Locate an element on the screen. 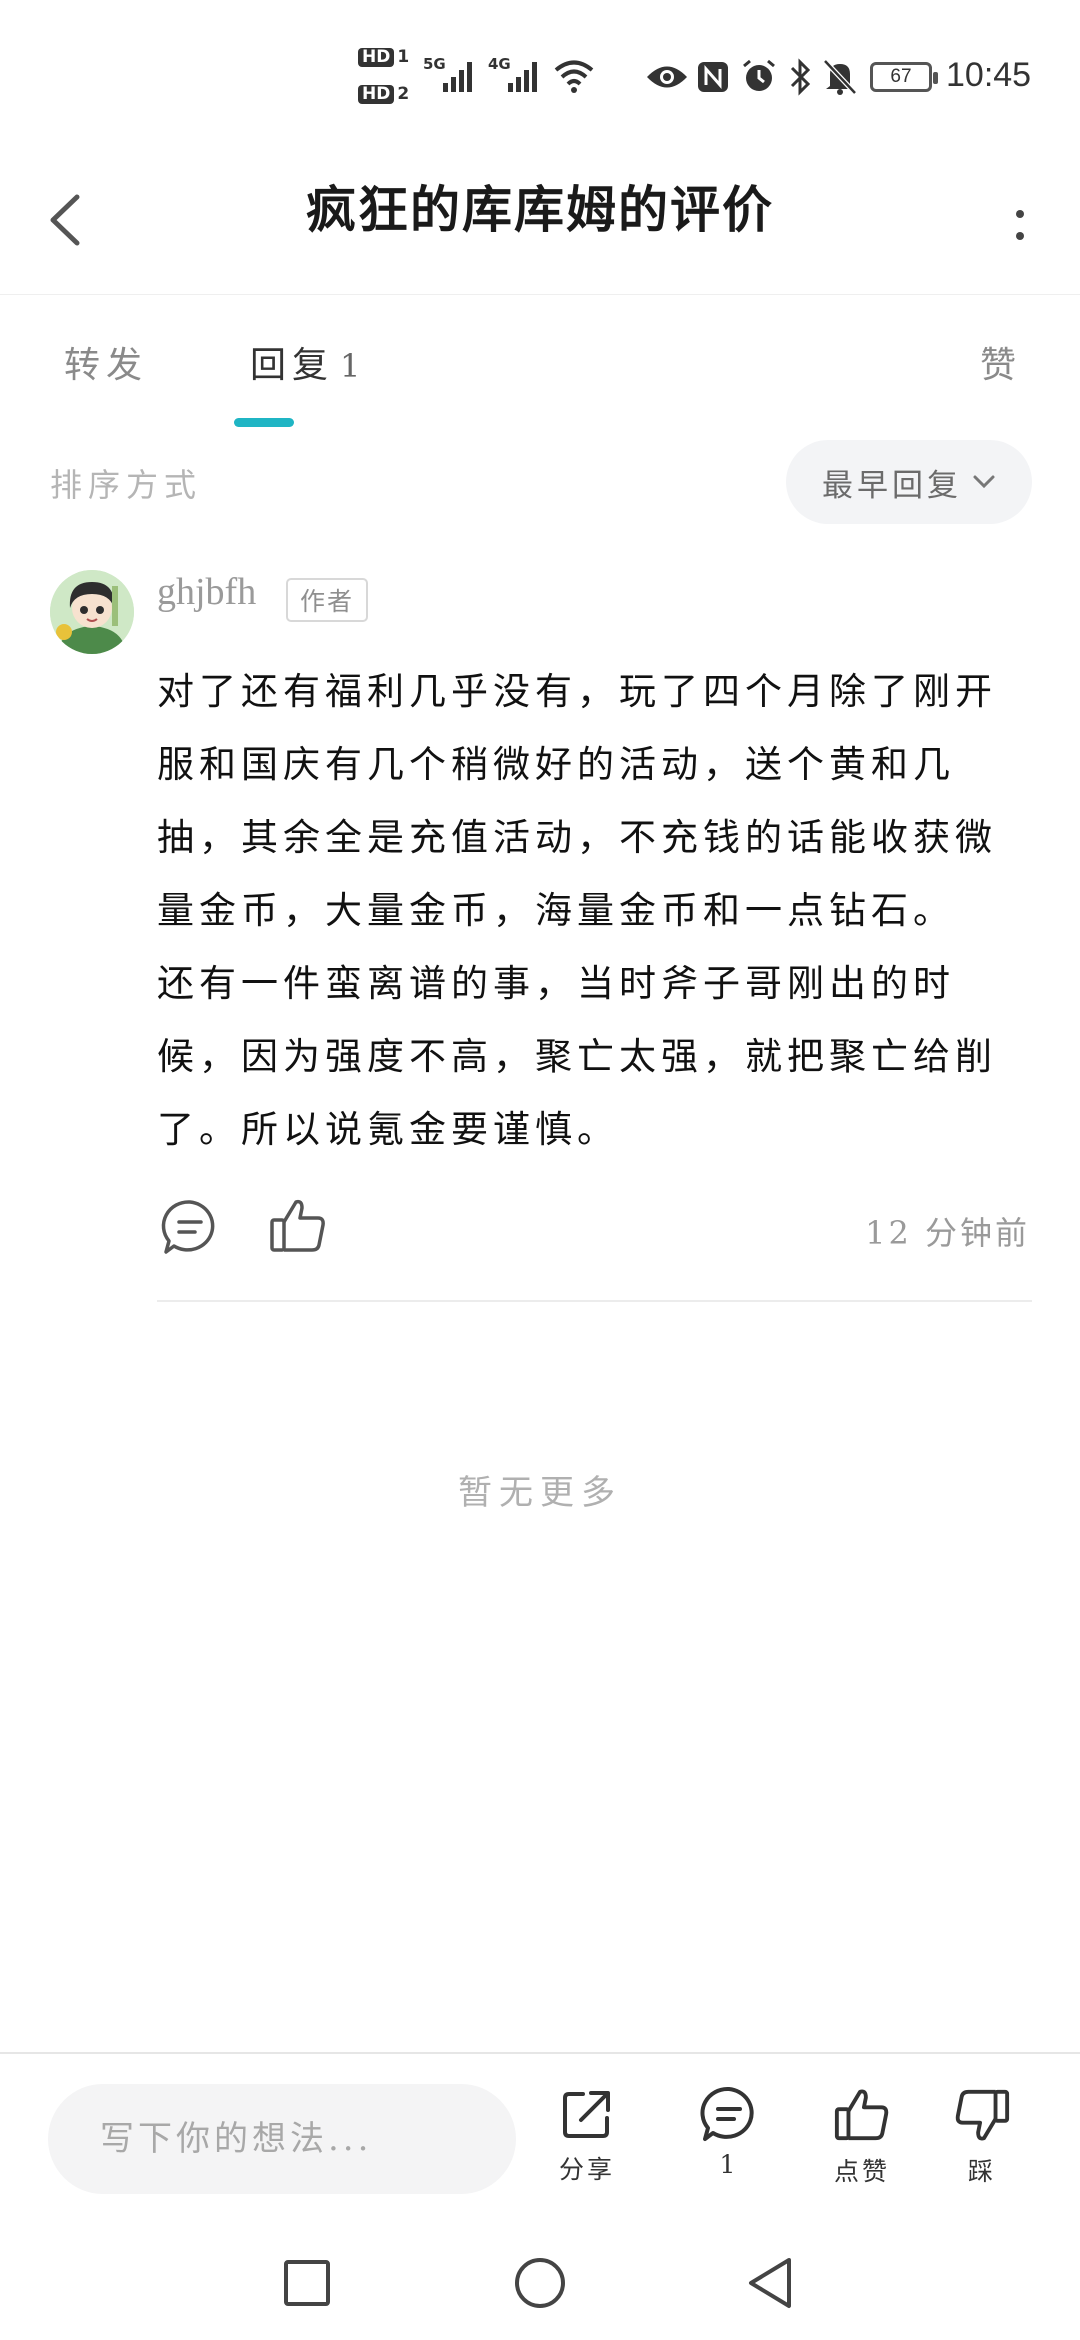 The image size is (1080, 2340). comment-timestamp: 12 分钟前 is located at coordinates (947, 1233).